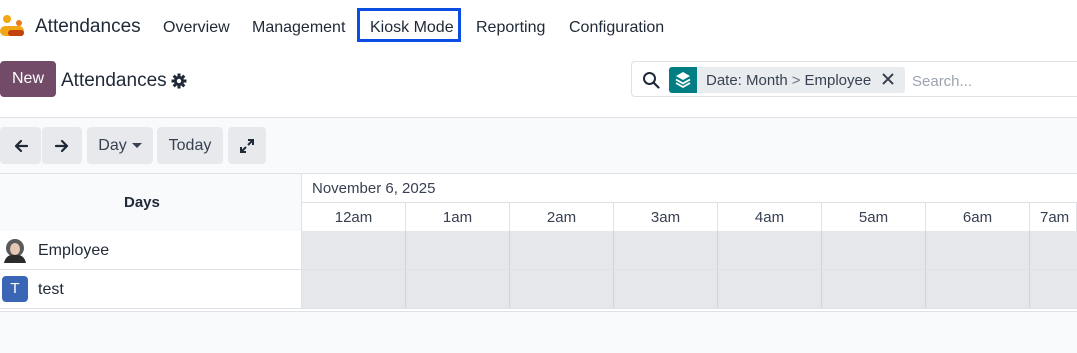 The image size is (1077, 353). I want to click on app-name: Attendances, so click(88, 27).